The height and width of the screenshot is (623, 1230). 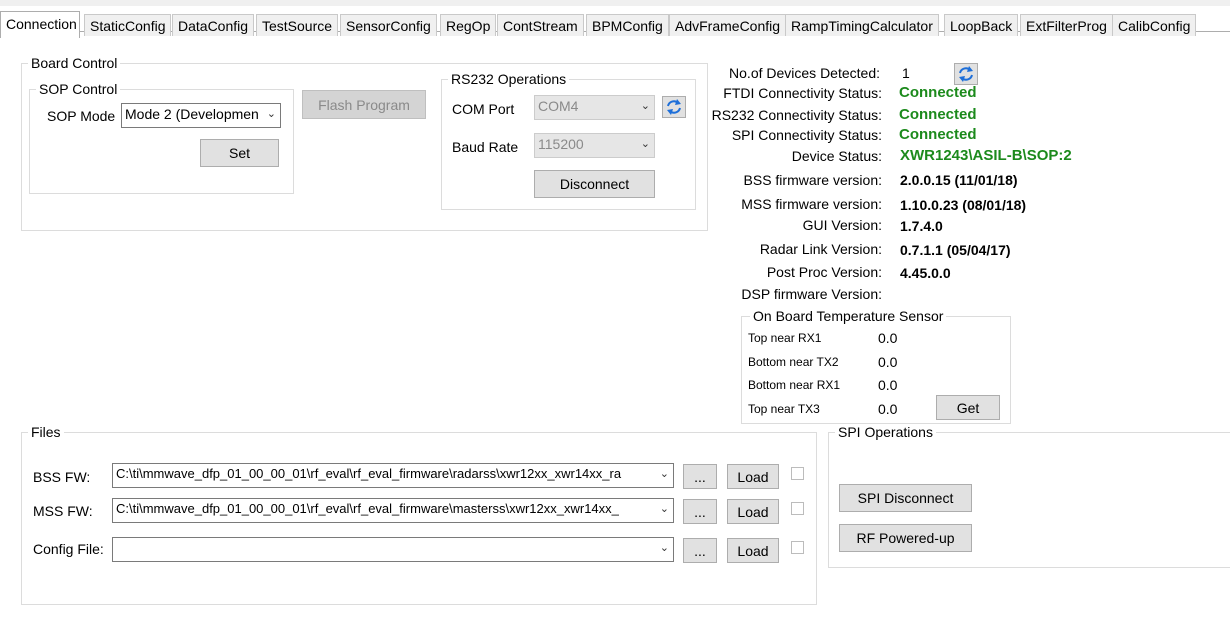 I want to click on temp-value-top-tx3: 0.0, so click(x=888, y=409).